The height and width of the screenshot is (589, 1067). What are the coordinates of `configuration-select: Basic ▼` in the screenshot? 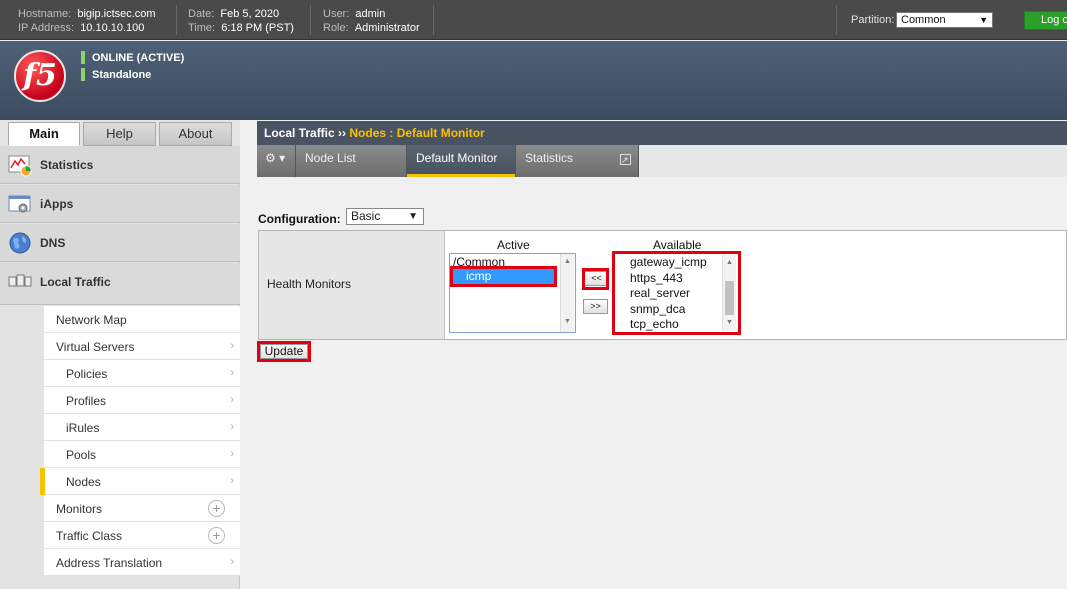 It's located at (385, 216).